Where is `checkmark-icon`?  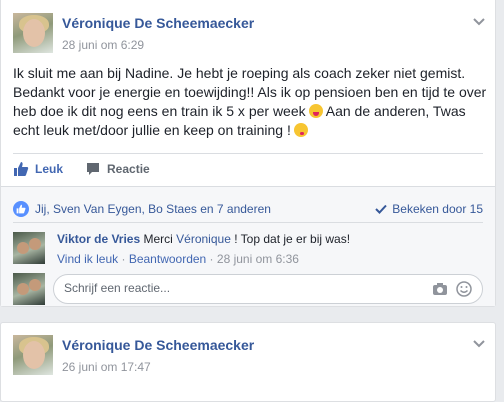
checkmark-icon is located at coordinates (381, 209).